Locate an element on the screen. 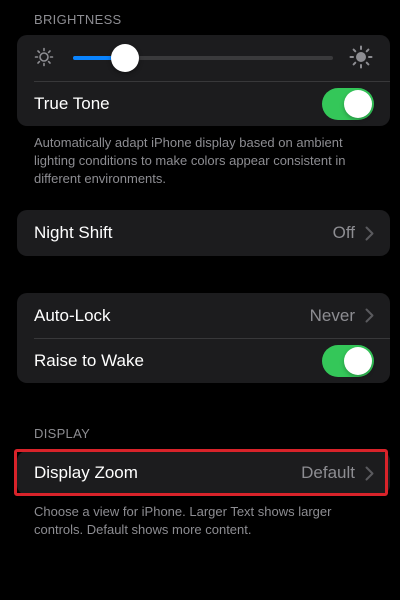 Image resolution: width=400 pixels, height=600 pixels. raise-to-wake-label: Raise to Wake is located at coordinates (89, 360).